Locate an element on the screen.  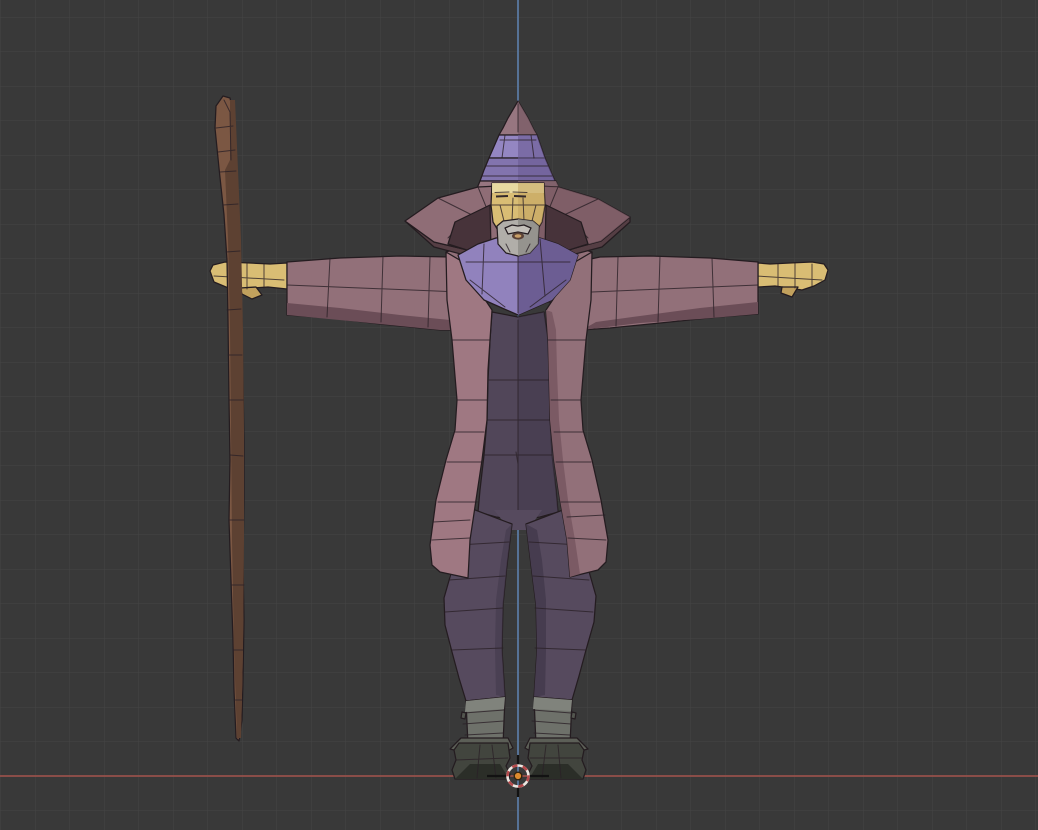
cursor-origin-dot is located at coordinates (518, 776).